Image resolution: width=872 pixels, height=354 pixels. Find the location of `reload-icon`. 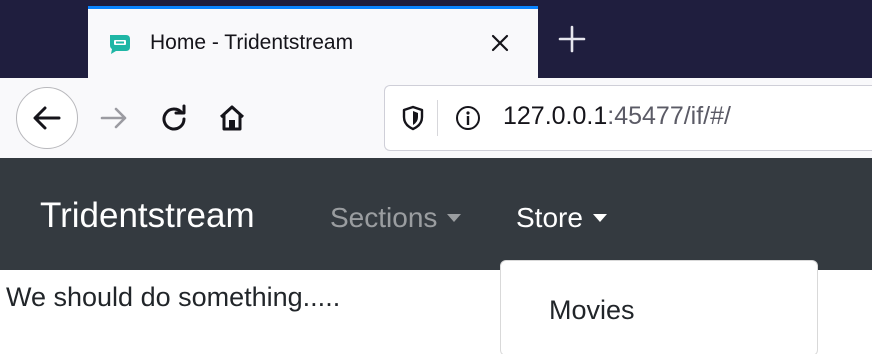

reload-icon is located at coordinates (174, 117).